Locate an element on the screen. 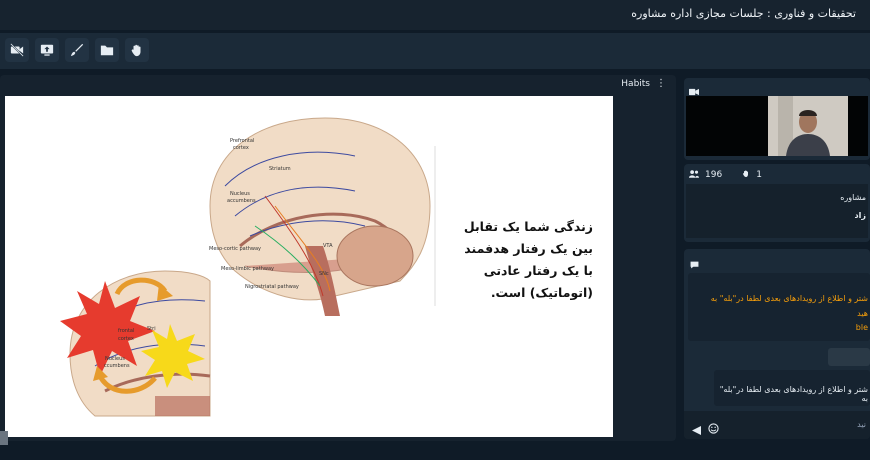  webcam-panel is located at coordinates (777, 119).